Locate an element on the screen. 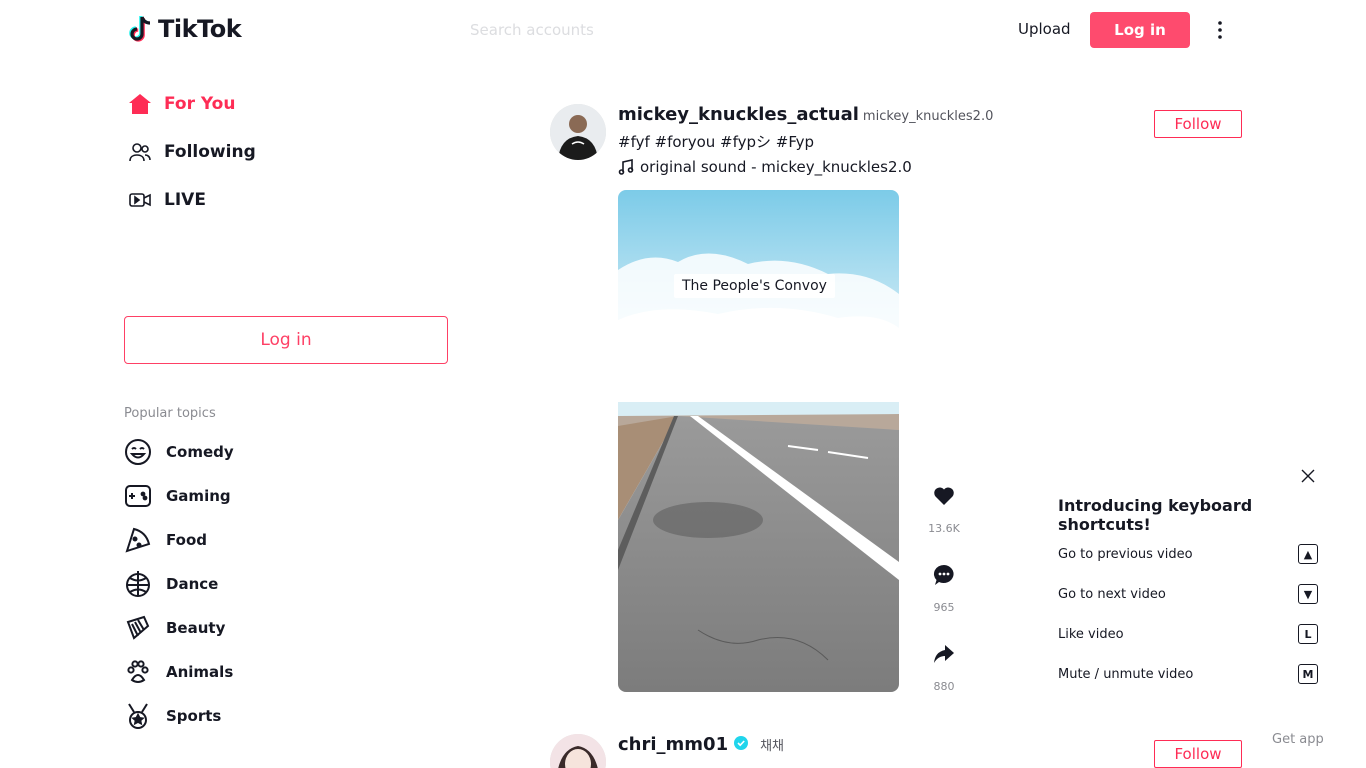 Image resolution: width=1366 pixels, height=768 pixels. dance-icon is located at coordinates (138, 584).